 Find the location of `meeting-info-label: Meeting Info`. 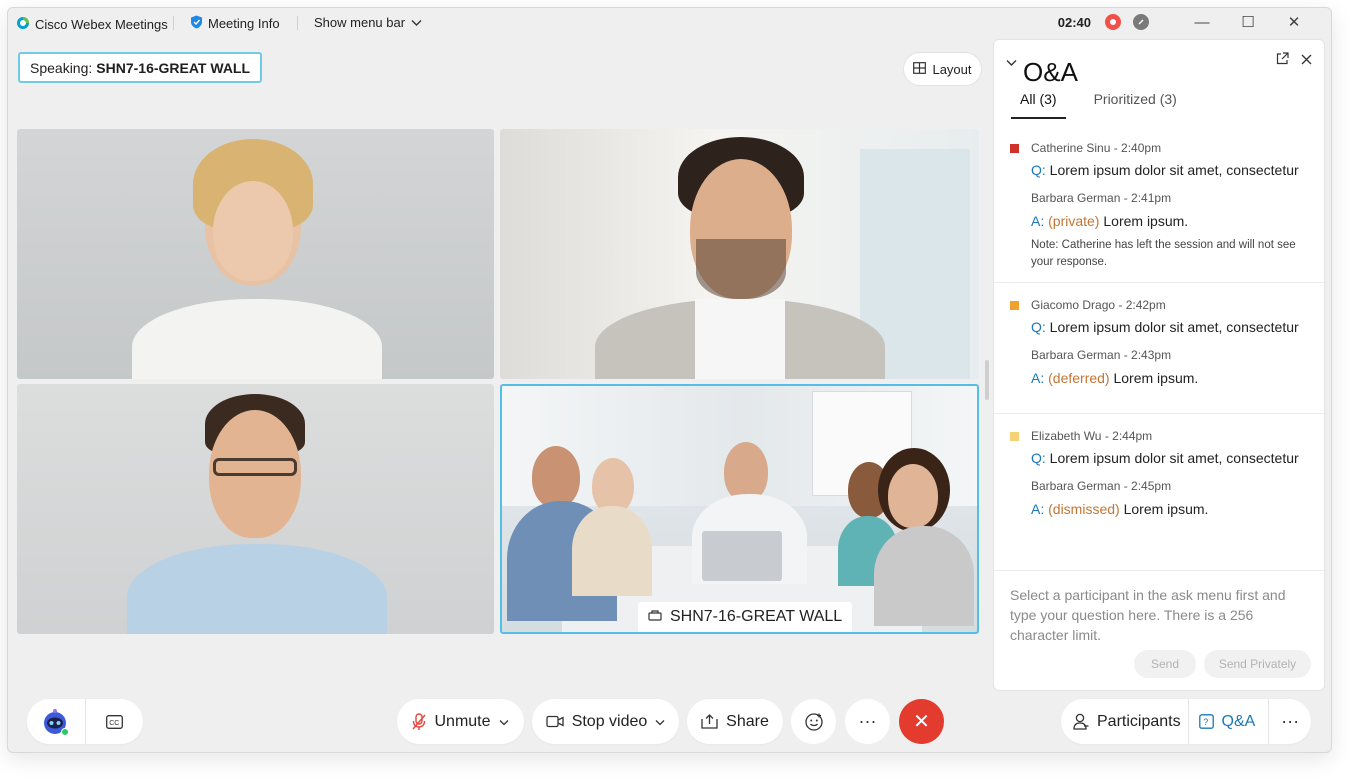

meeting-info-label: Meeting Info is located at coordinates (244, 23).